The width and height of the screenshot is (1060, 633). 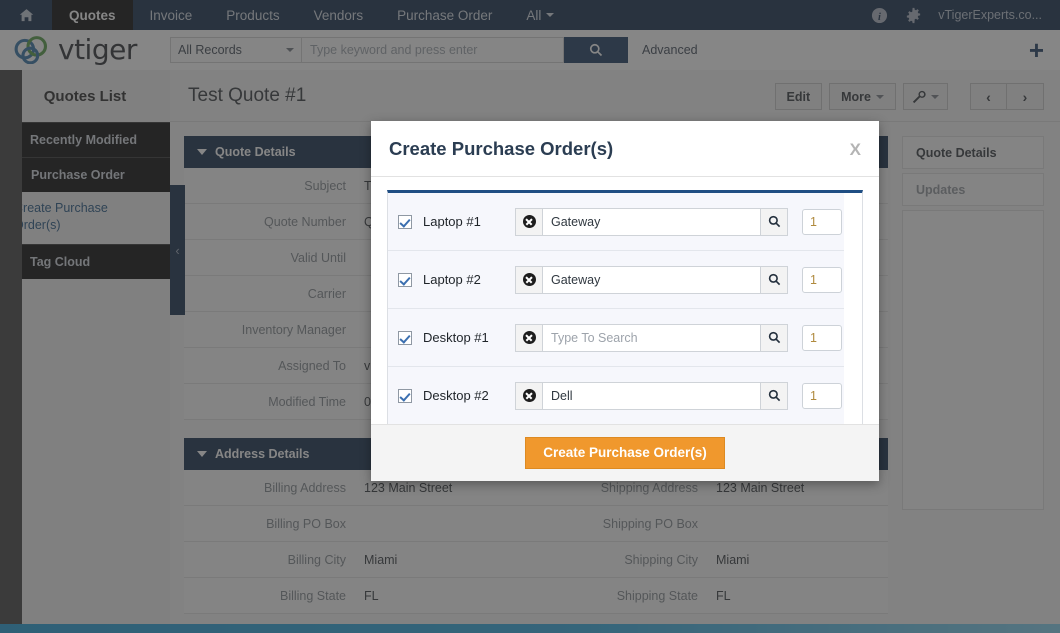 I want to click on product-label: Desktop #1, so click(x=456, y=337).